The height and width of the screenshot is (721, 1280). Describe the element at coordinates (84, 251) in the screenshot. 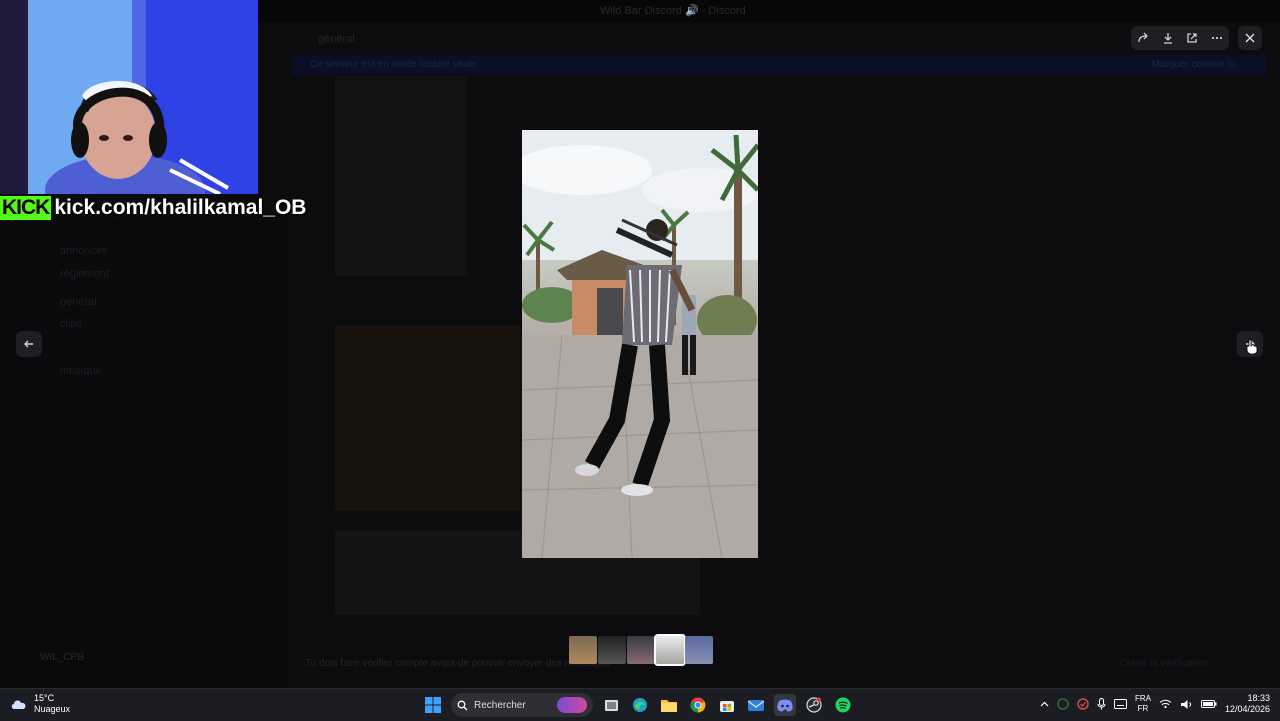

I see `sidebar-channel: annonces` at that location.